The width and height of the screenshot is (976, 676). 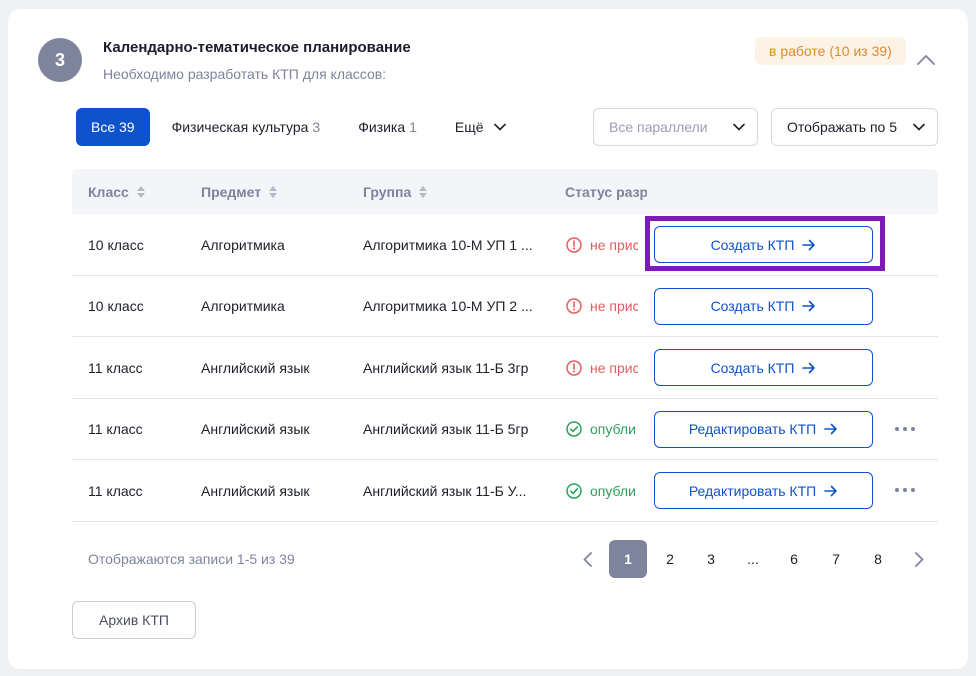 I want to click on filter-tab-count: 3, so click(x=316, y=127).